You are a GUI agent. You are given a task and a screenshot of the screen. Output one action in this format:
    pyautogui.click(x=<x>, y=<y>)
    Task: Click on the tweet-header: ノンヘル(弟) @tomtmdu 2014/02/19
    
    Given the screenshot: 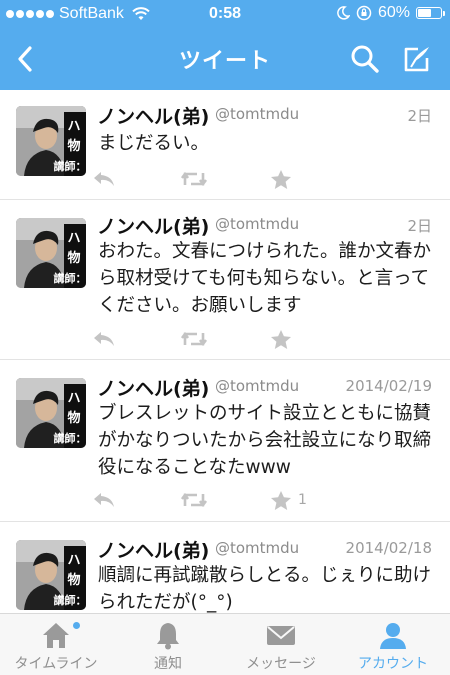 What is the action you would take?
    pyautogui.click(x=264, y=387)
    